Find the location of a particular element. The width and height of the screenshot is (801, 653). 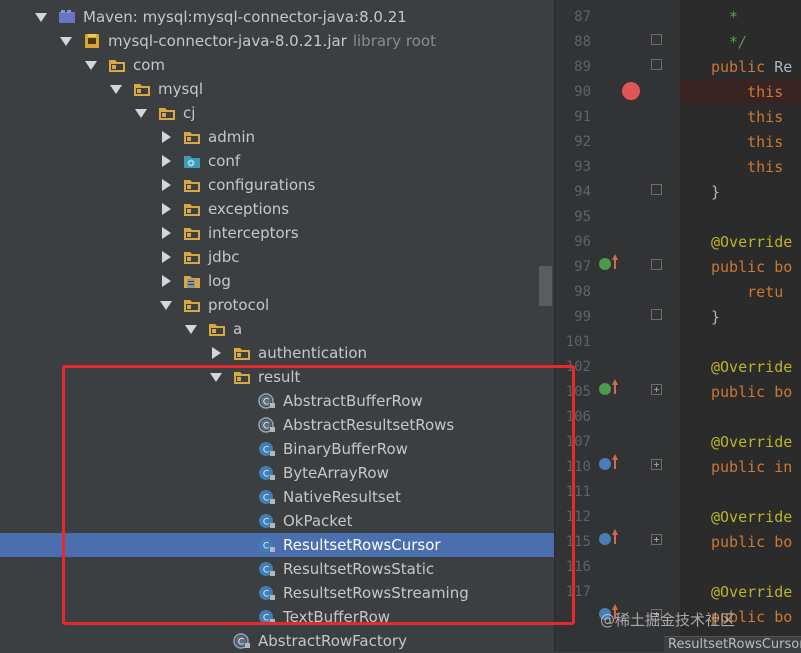

tree-item-label: result is located at coordinates (279, 377).